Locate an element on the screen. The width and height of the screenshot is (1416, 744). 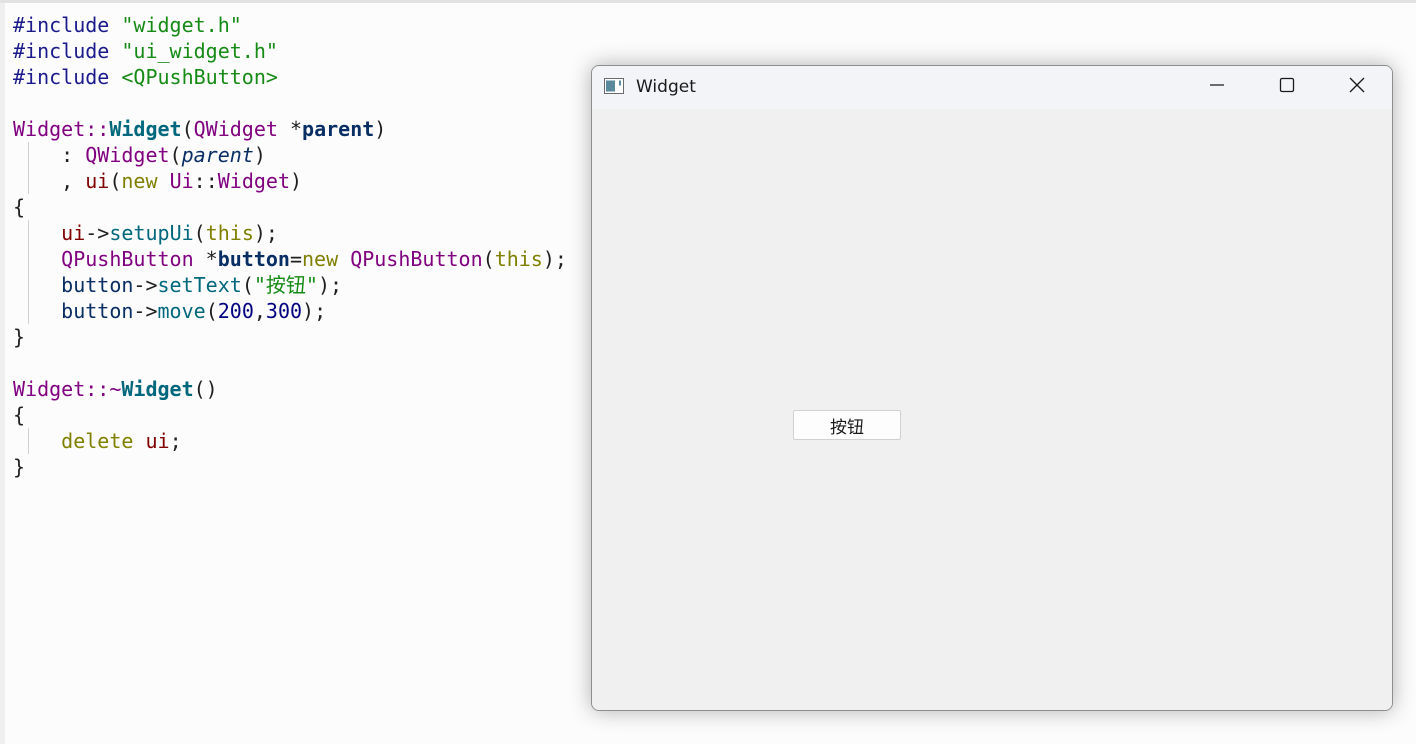
semicolon: ; is located at coordinates (175, 441).